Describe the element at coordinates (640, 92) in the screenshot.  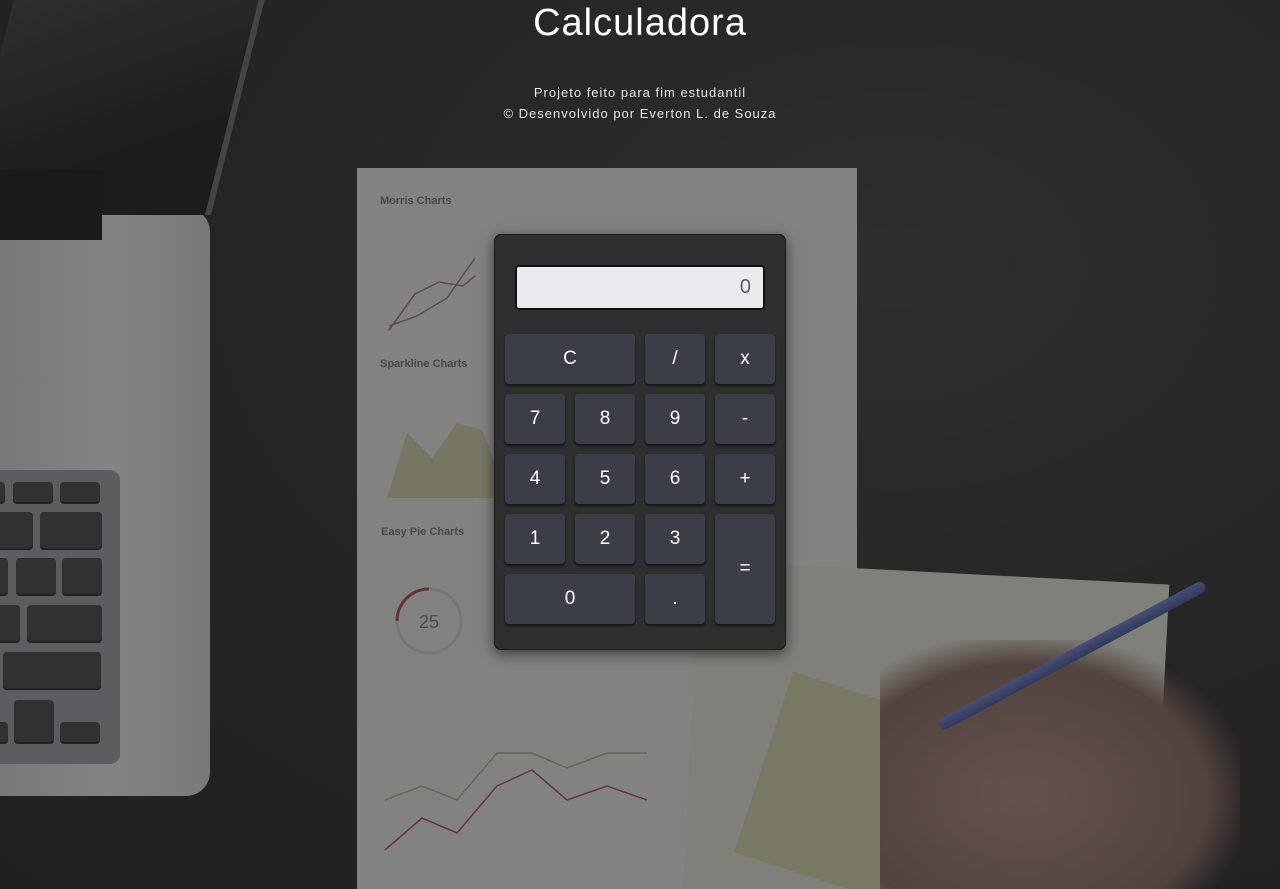
I see `subtitle-project-note: Projeto feito para fim estudantil` at that location.